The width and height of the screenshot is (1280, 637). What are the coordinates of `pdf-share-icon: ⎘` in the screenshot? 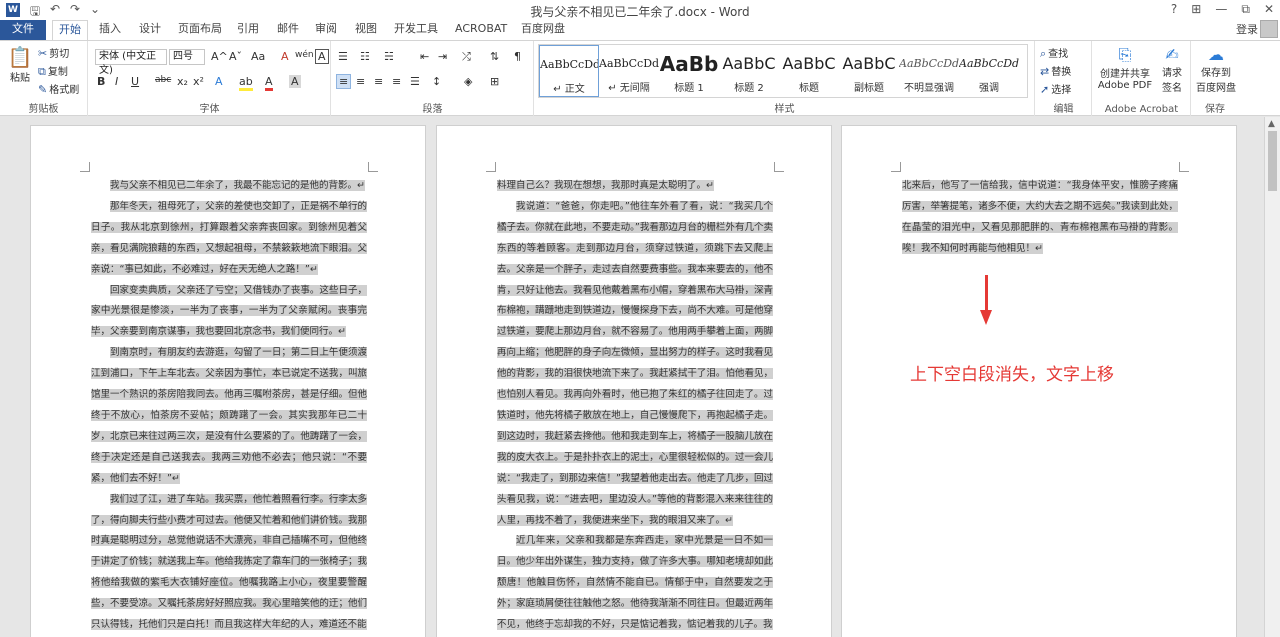 It's located at (1125, 54).